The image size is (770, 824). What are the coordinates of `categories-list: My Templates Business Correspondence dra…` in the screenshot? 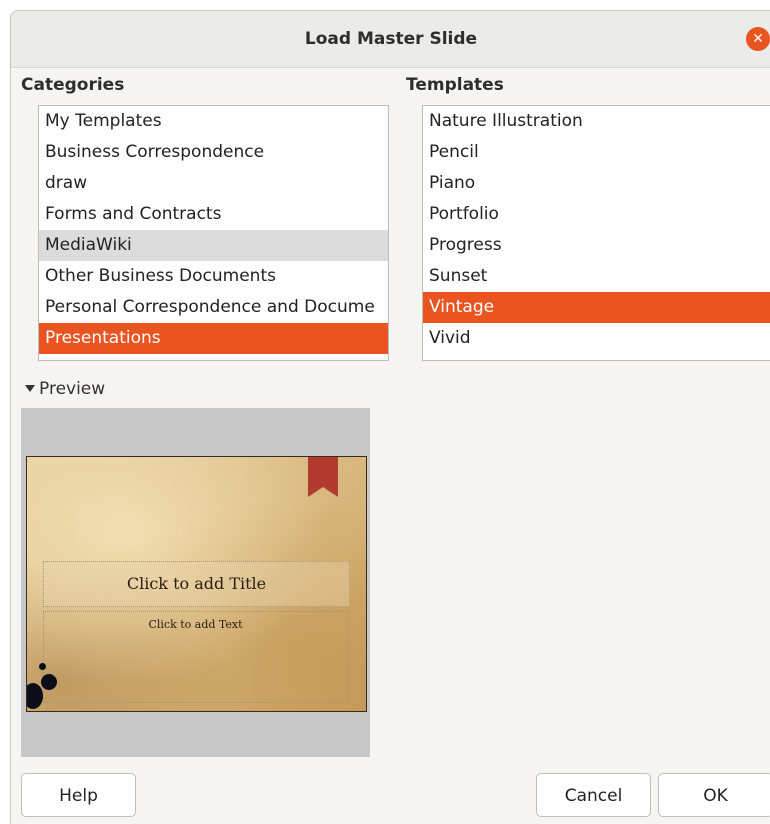 It's located at (213, 233).